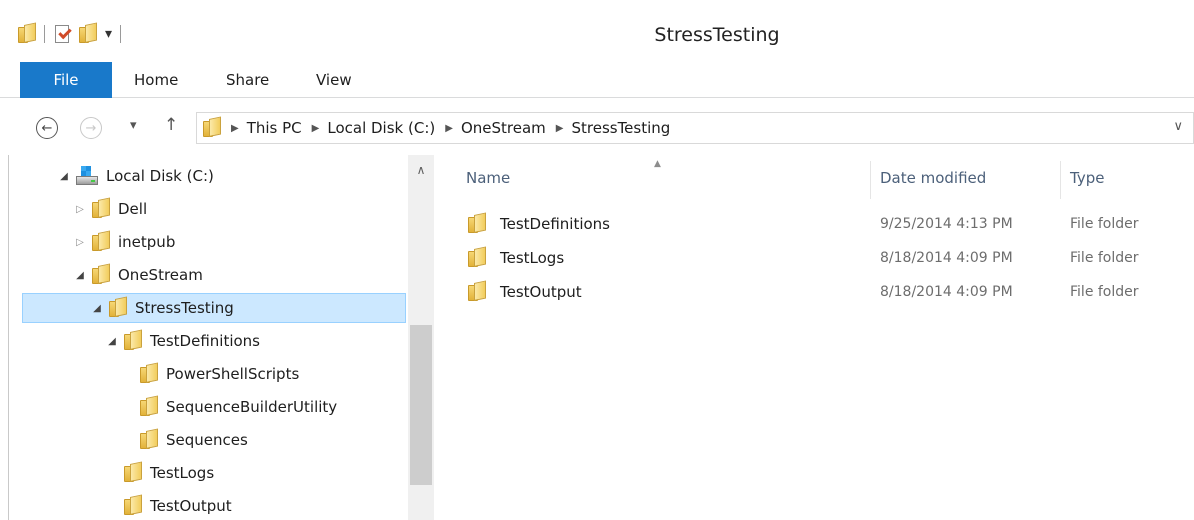 The image size is (1194, 520). I want to click on tree-item: TestOutput, so click(214, 505).